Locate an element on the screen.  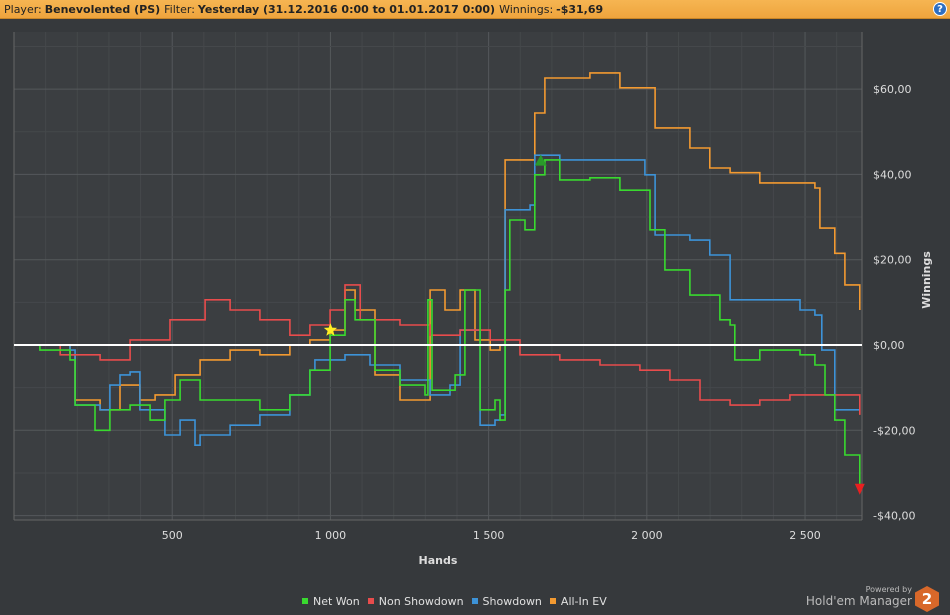
x-tick-label: 2 500 is located at coordinates (805, 535).